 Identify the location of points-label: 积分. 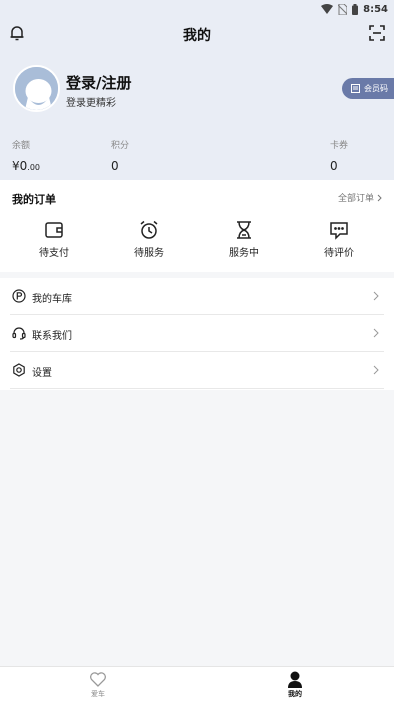
(120, 146).